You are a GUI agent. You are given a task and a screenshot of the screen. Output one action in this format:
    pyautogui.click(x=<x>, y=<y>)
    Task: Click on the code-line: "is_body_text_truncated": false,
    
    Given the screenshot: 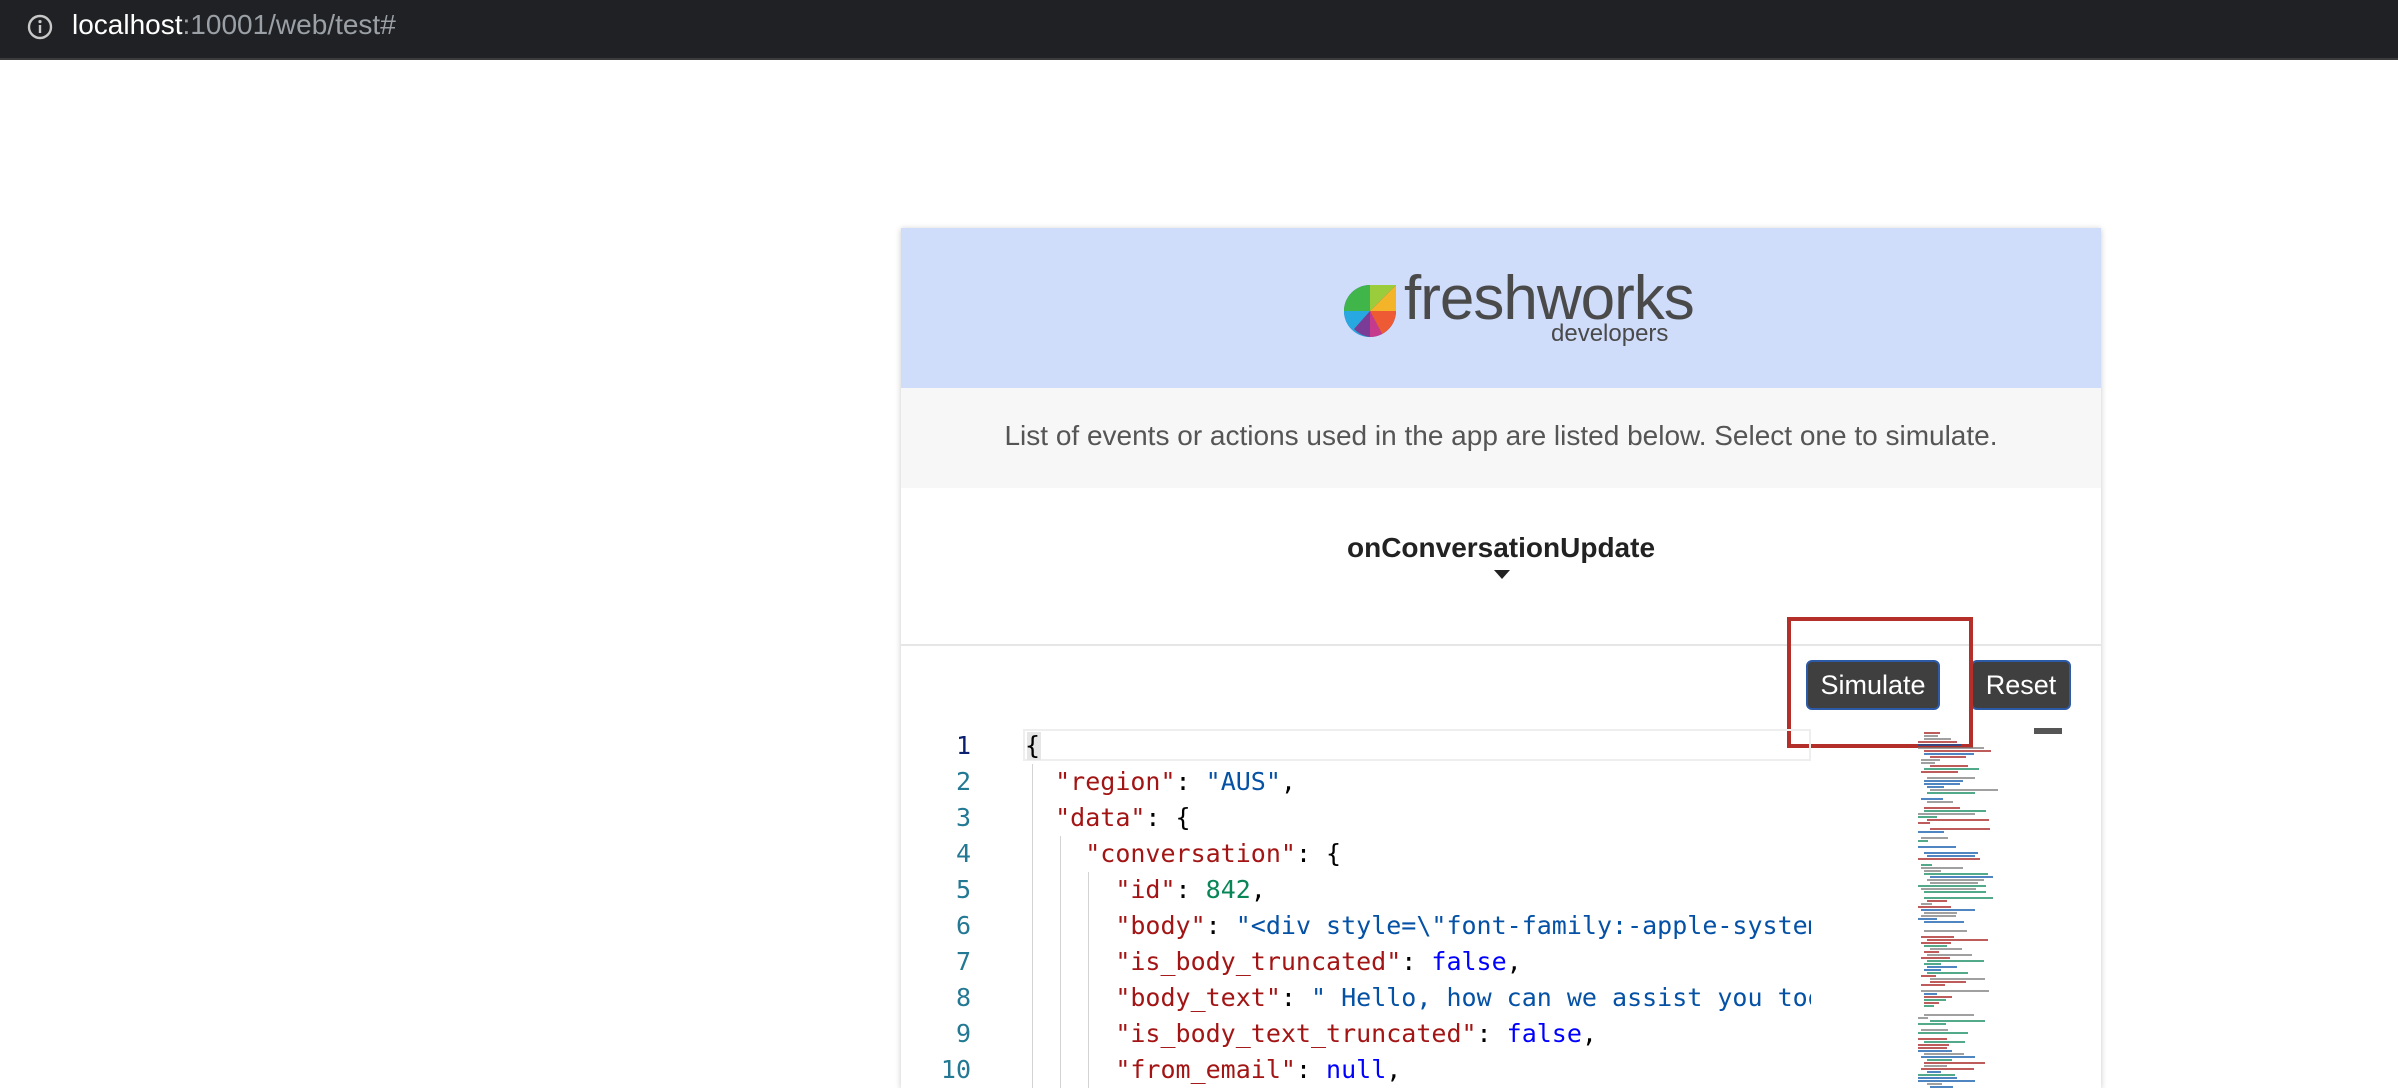 What is the action you would take?
    pyautogui.click(x=1311, y=1034)
    